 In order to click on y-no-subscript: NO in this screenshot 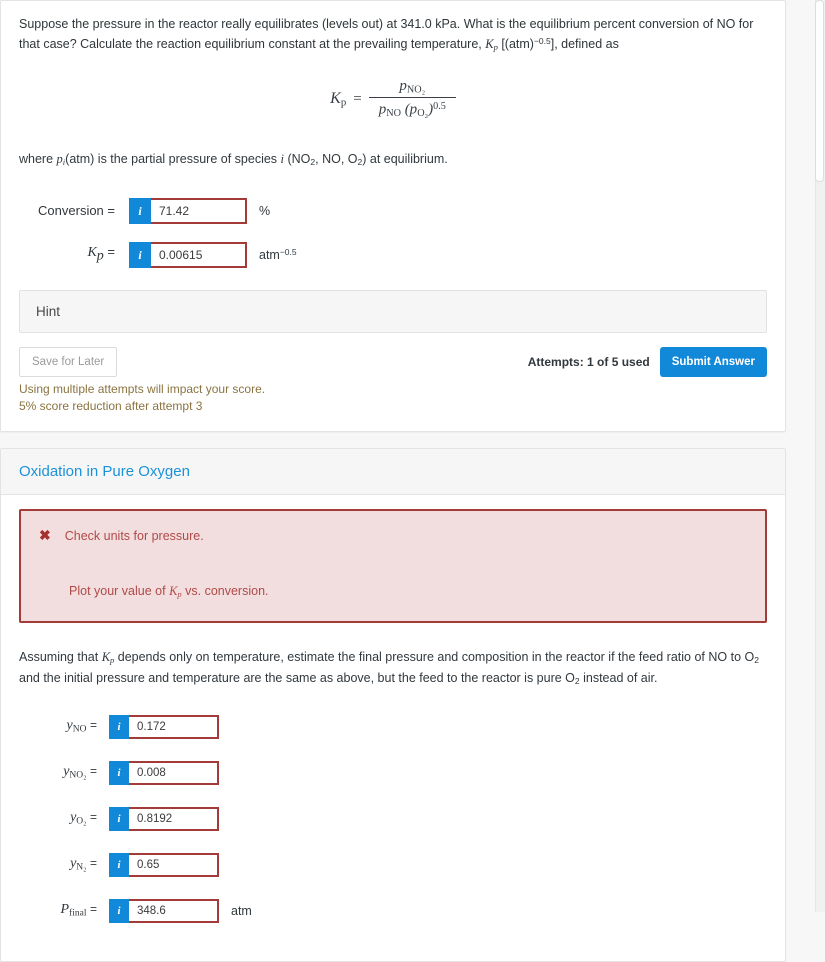, I will do `click(79, 729)`.